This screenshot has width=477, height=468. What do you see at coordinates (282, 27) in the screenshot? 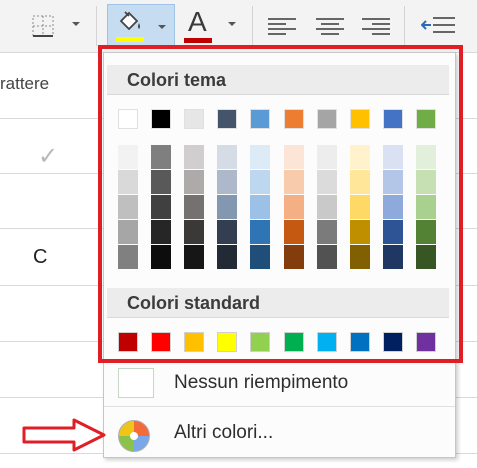
I see `align-left-icon` at bounding box center [282, 27].